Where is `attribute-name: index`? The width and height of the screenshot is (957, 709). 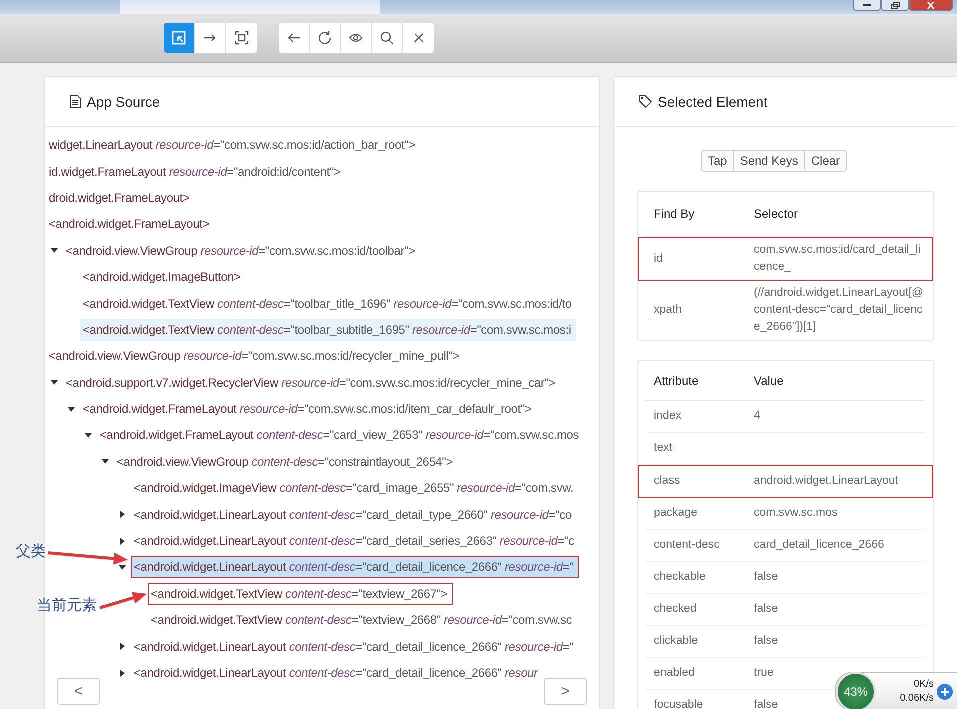 attribute-name: index is located at coordinates (668, 416).